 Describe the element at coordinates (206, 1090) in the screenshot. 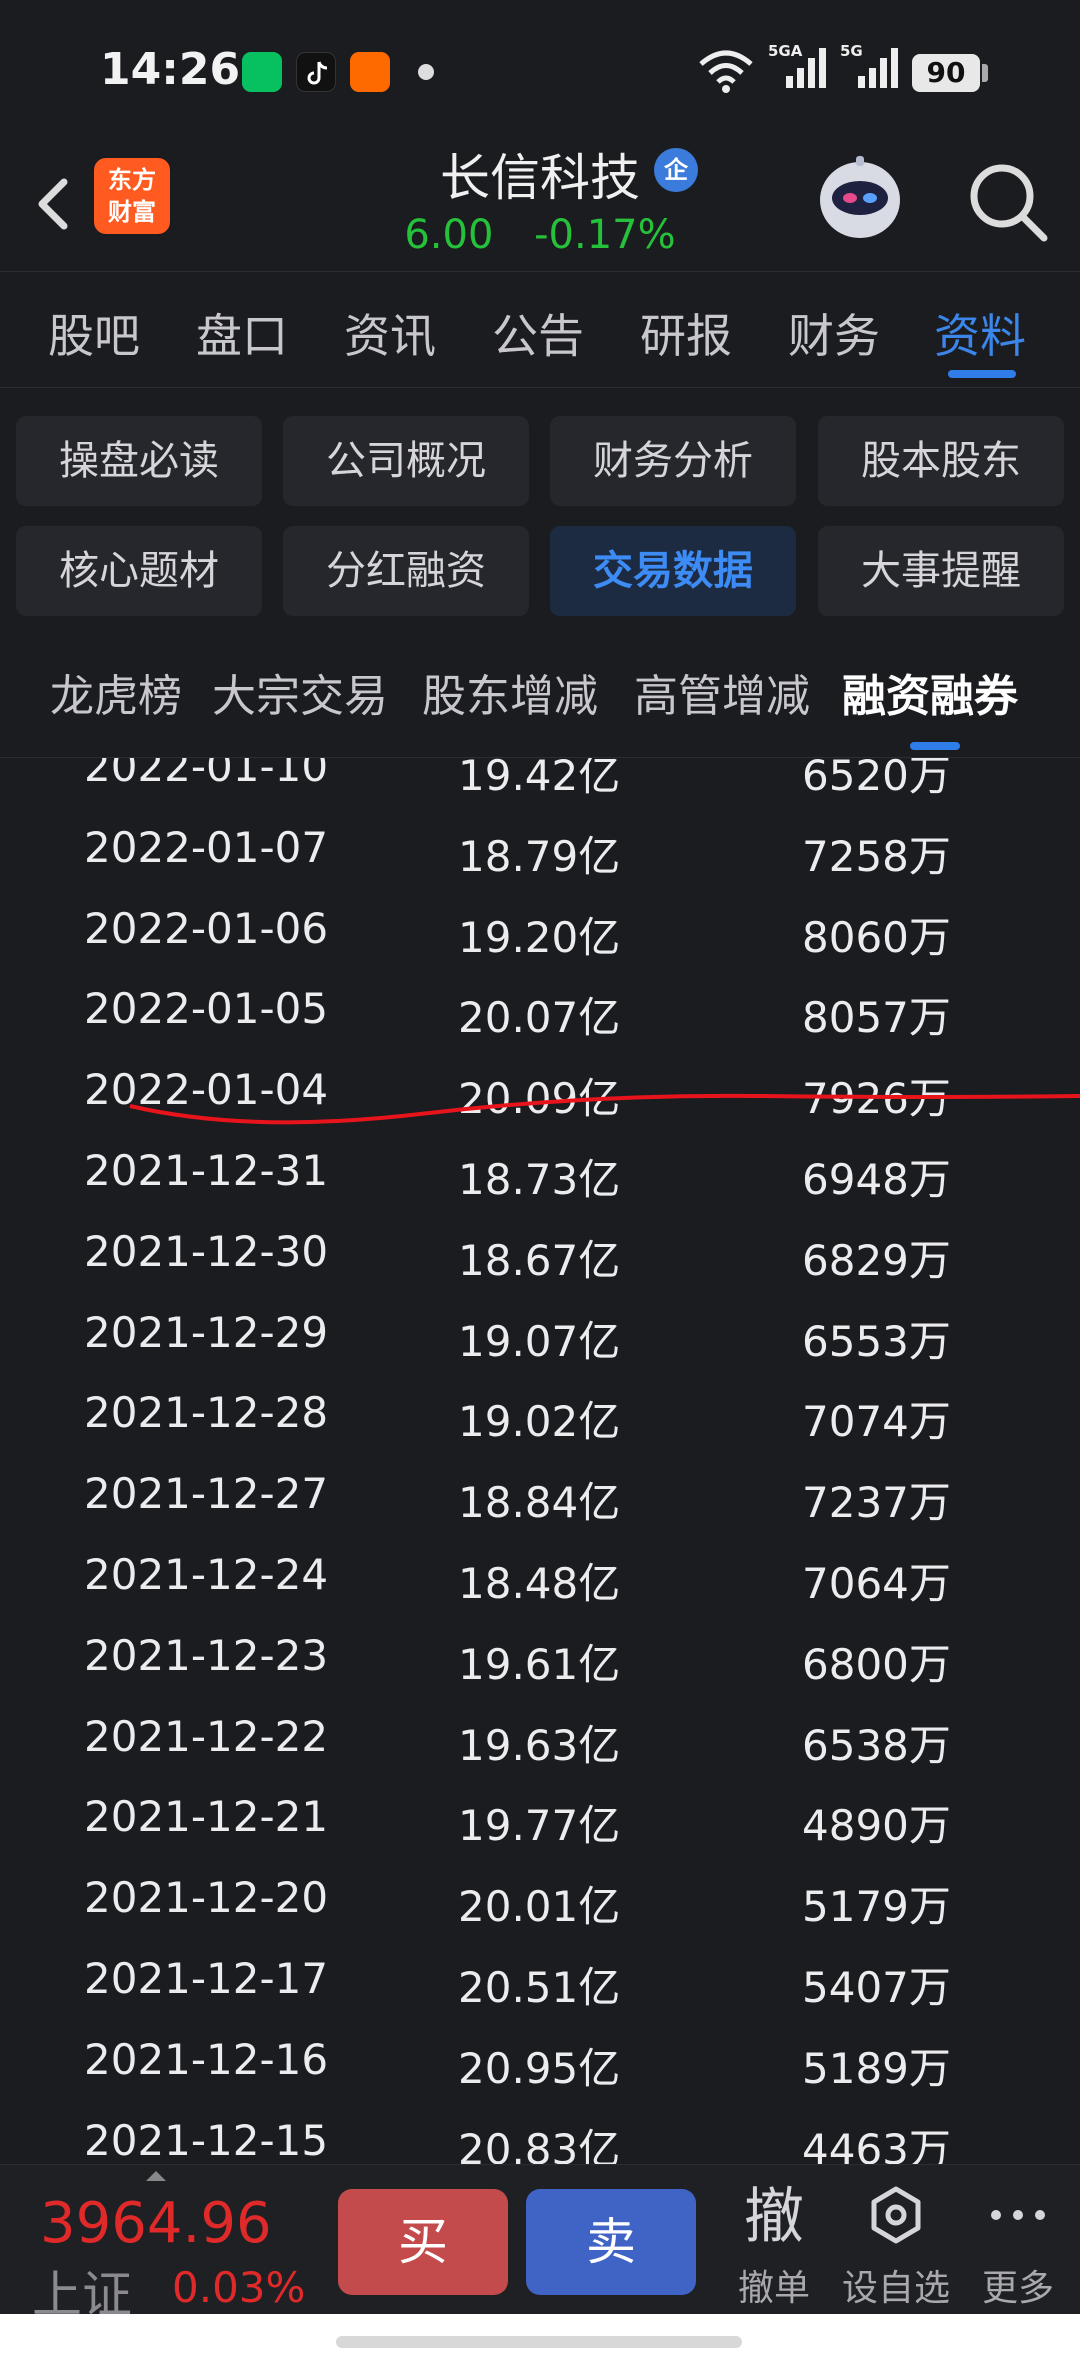

I see `row-date: 2022-01-04` at that location.